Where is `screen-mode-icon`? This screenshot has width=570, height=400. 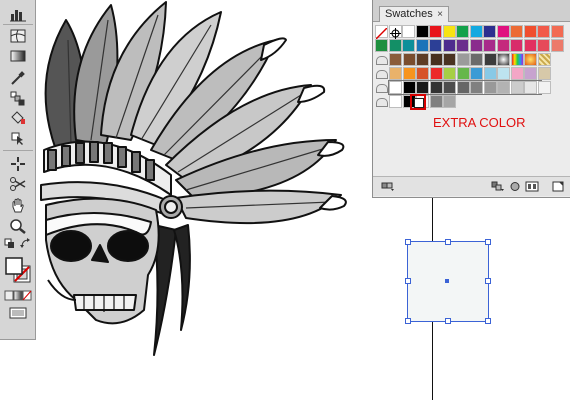
screen-mode-icon is located at coordinates (18, 313).